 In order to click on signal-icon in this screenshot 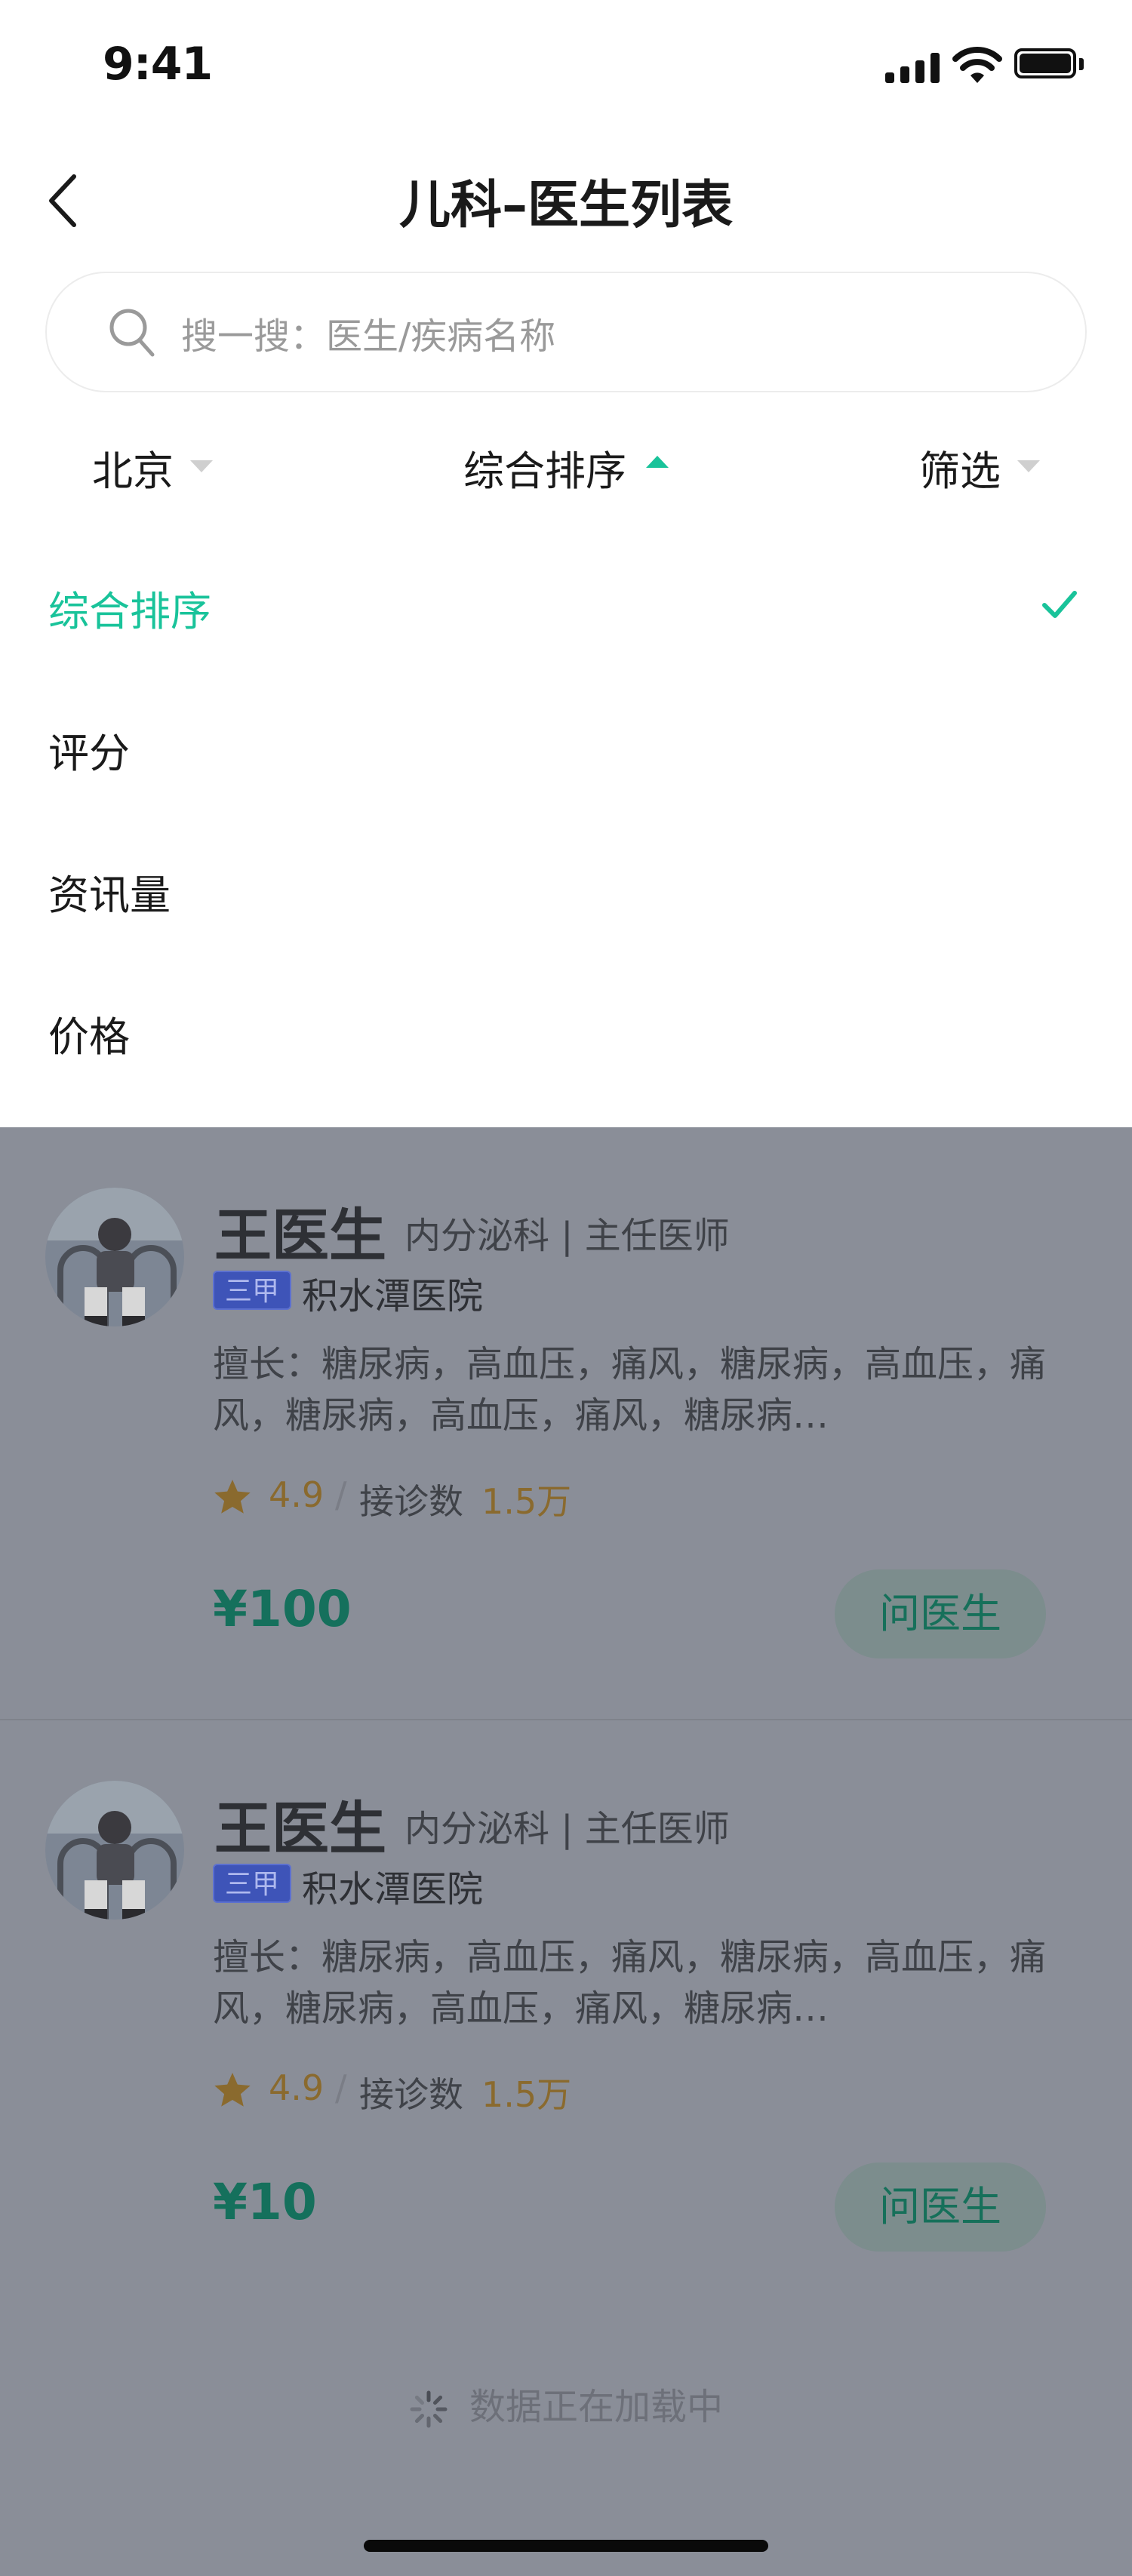, I will do `click(912, 68)`.